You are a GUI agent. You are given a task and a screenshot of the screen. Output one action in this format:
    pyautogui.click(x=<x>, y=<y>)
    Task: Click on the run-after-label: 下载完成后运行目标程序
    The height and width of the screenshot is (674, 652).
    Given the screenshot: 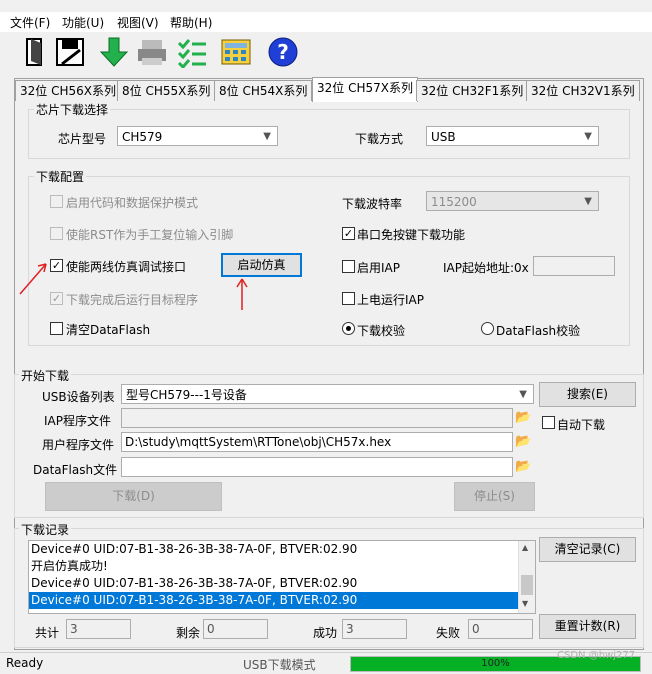 What is the action you would take?
    pyautogui.click(x=132, y=300)
    